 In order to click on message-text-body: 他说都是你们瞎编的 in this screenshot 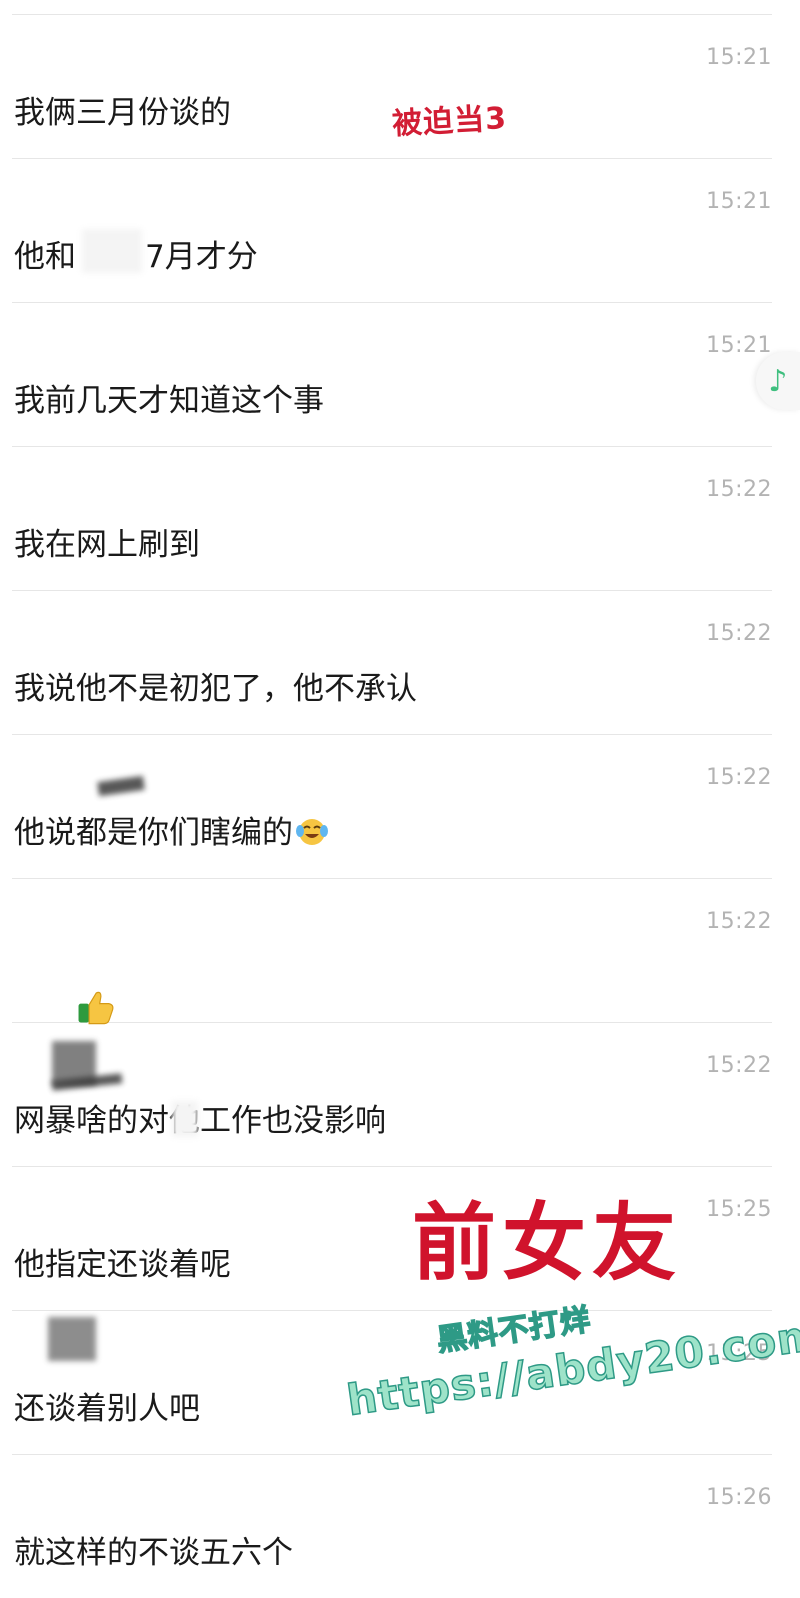, I will do `click(153, 833)`.